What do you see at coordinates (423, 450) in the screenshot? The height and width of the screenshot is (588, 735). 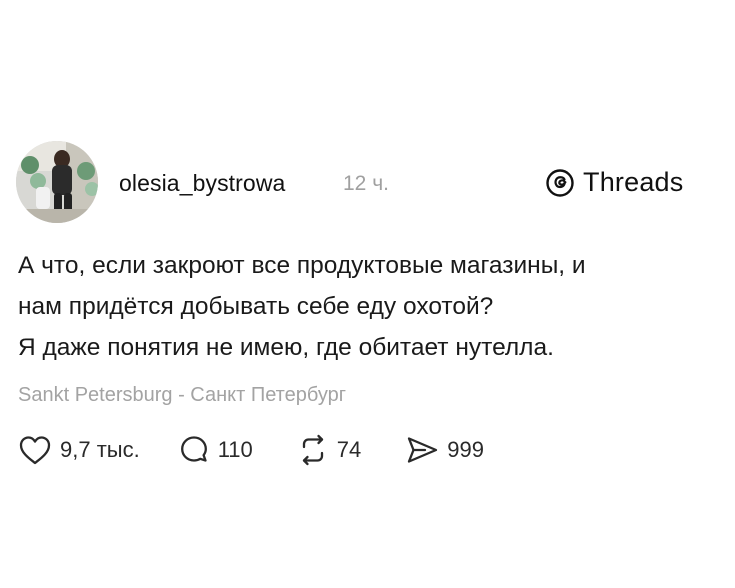 I see `share-icon` at bounding box center [423, 450].